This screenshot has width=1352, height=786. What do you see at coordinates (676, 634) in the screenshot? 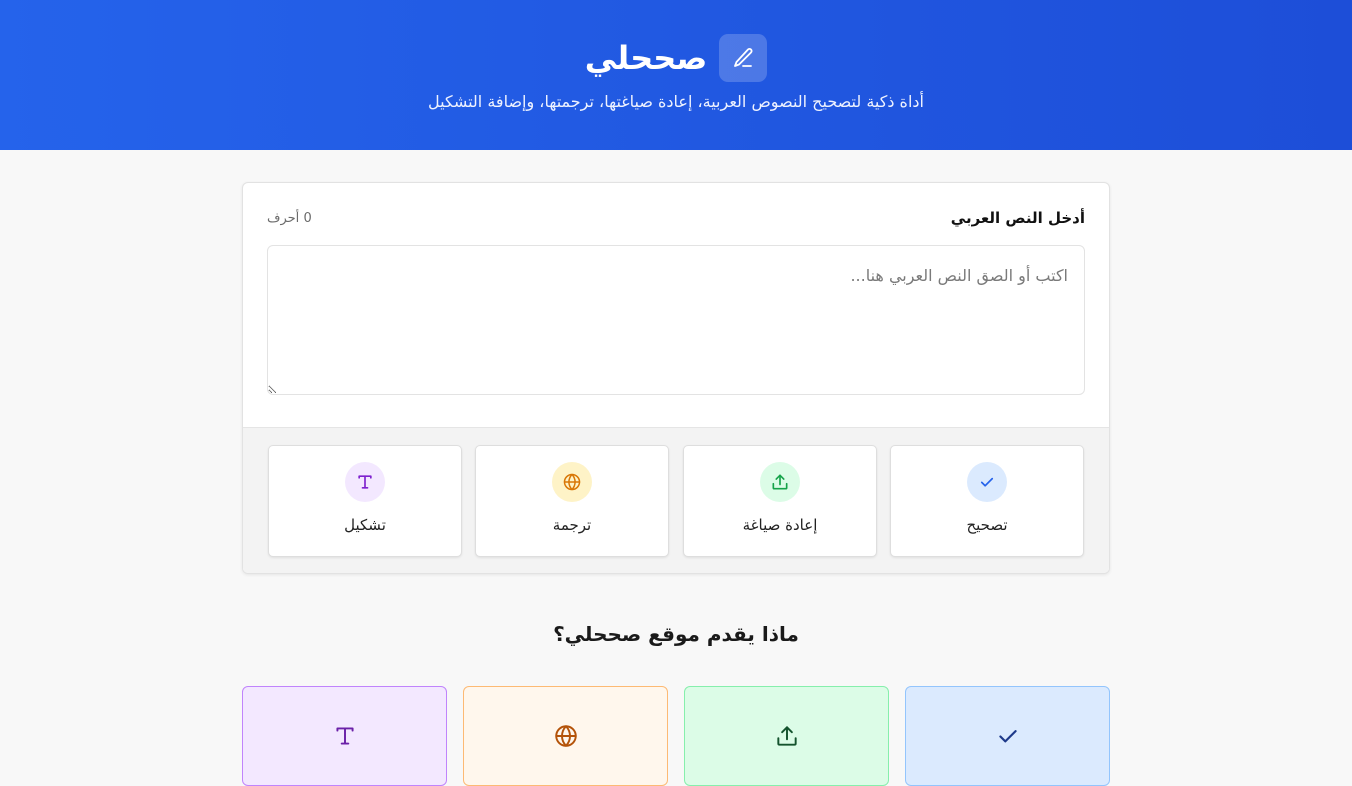
I see `features-title: ماذا يقدم موقع صححلي؟` at bounding box center [676, 634].